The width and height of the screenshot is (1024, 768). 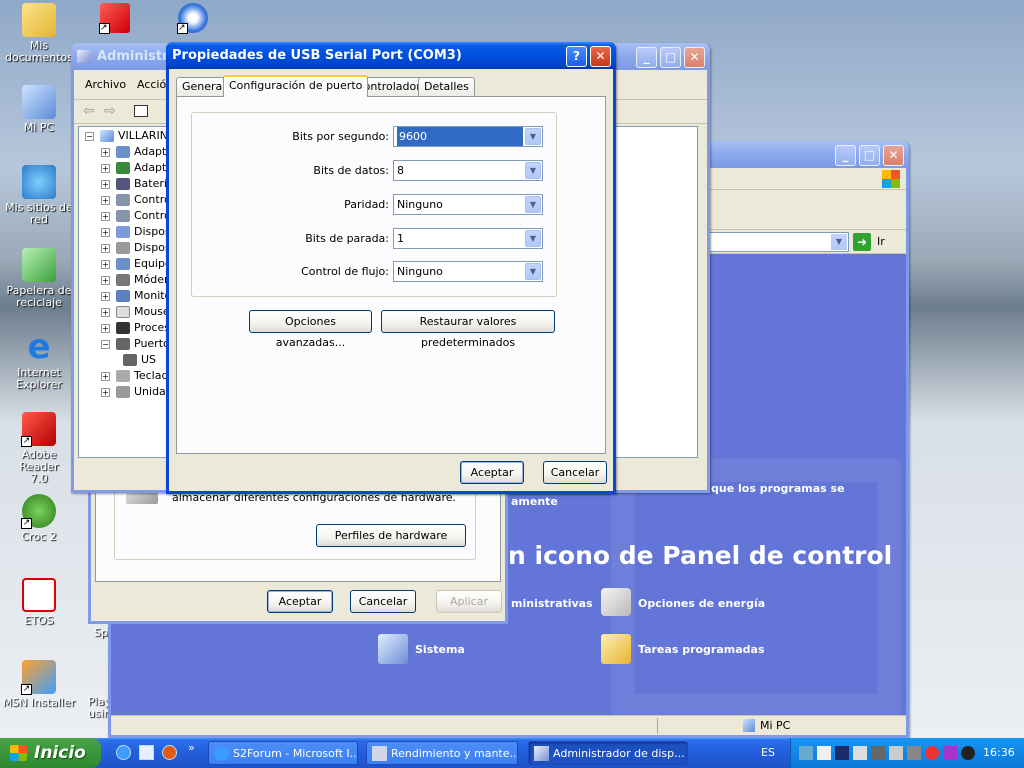 I want to click on link-admin-tools: ministrativas, so click(x=552, y=603).